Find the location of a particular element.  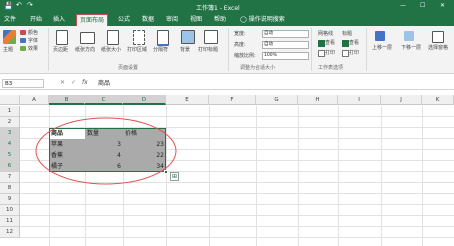

table-cell: 22 is located at coordinates (144, 155).